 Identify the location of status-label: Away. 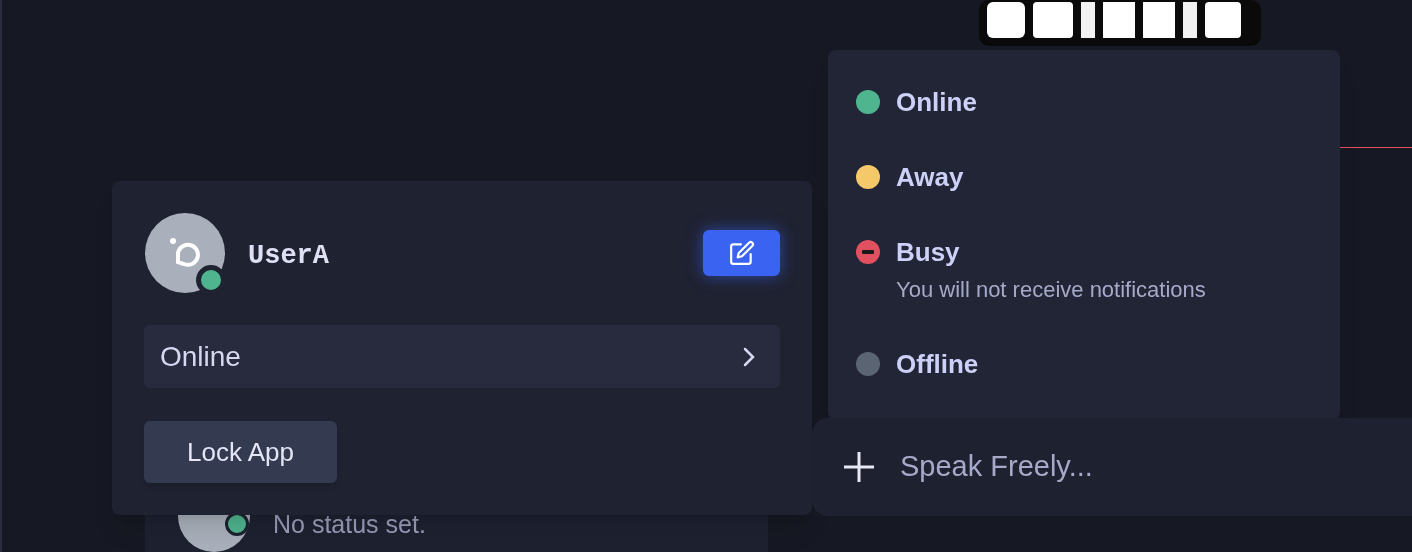
(930, 177).